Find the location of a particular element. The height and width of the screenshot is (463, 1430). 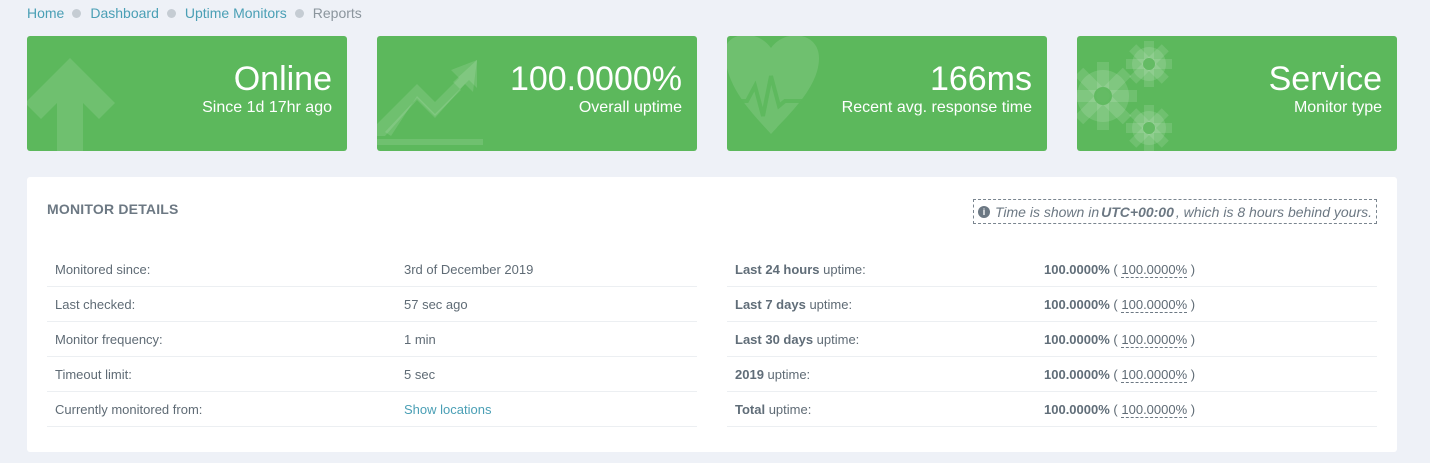

row-key: Timeout limit: is located at coordinates (93, 374).